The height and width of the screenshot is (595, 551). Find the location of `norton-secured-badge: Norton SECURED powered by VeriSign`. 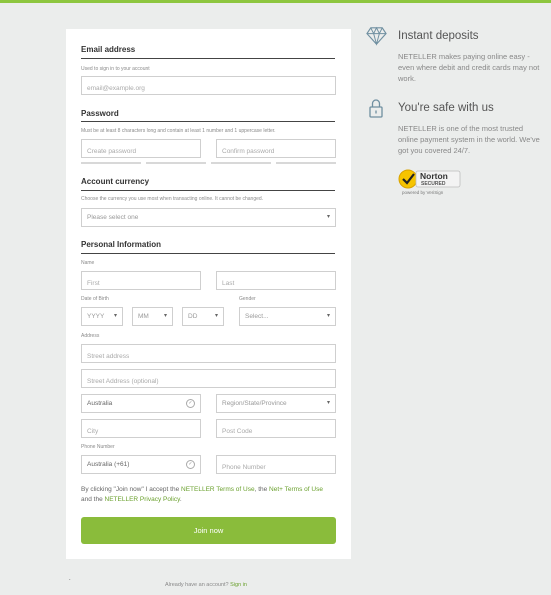

norton-secured-badge: Norton SECURED powered by VeriSign is located at coordinates (429, 183).